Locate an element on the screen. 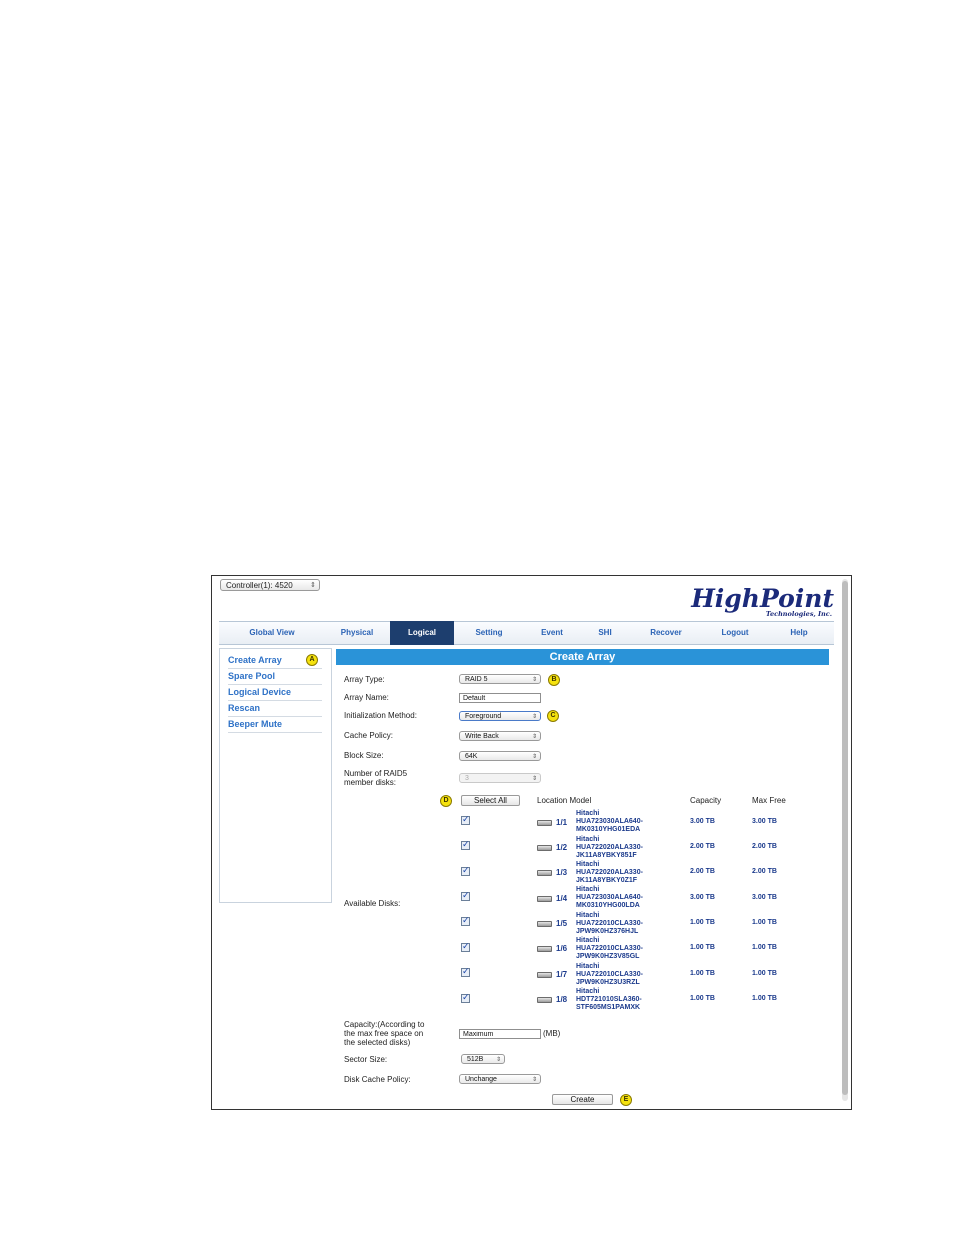  capacity-label-line2: the max free space on is located at coordinates (384, 1033).